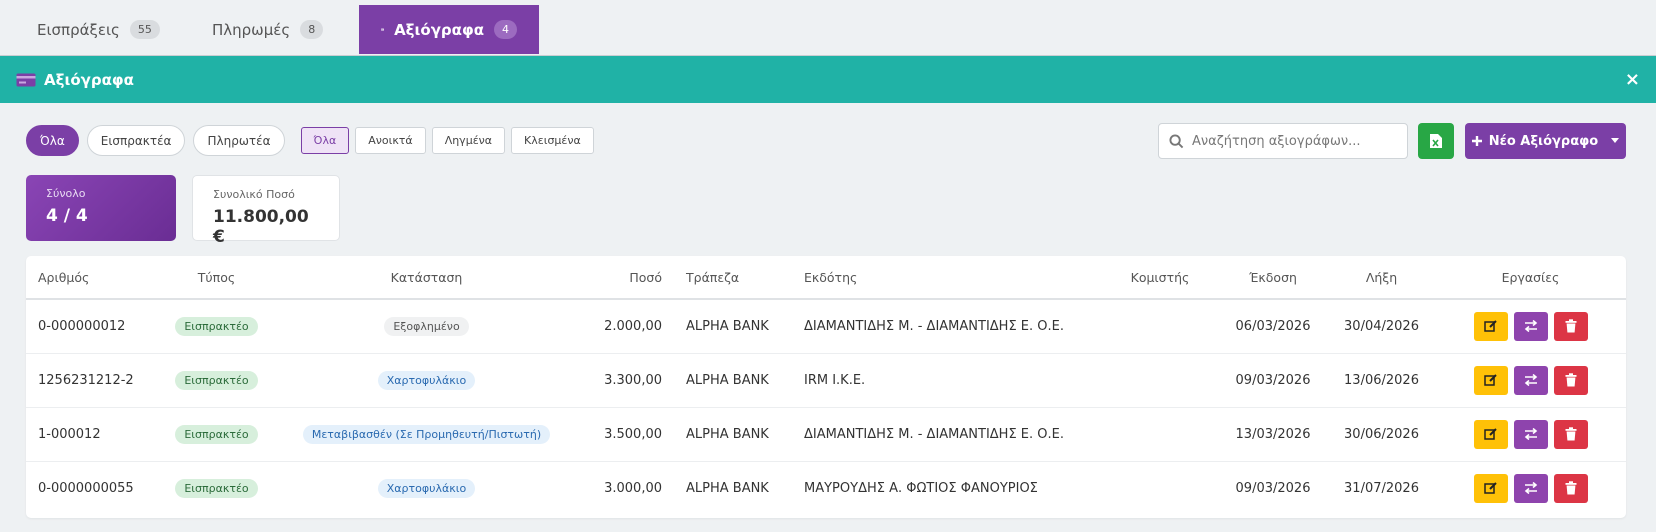 The height and width of the screenshot is (532, 1656). What do you see at coordinates (426, 278) in the screenshot?
I see `col-status: Κατάσταση` at bounding box center [426, 278].